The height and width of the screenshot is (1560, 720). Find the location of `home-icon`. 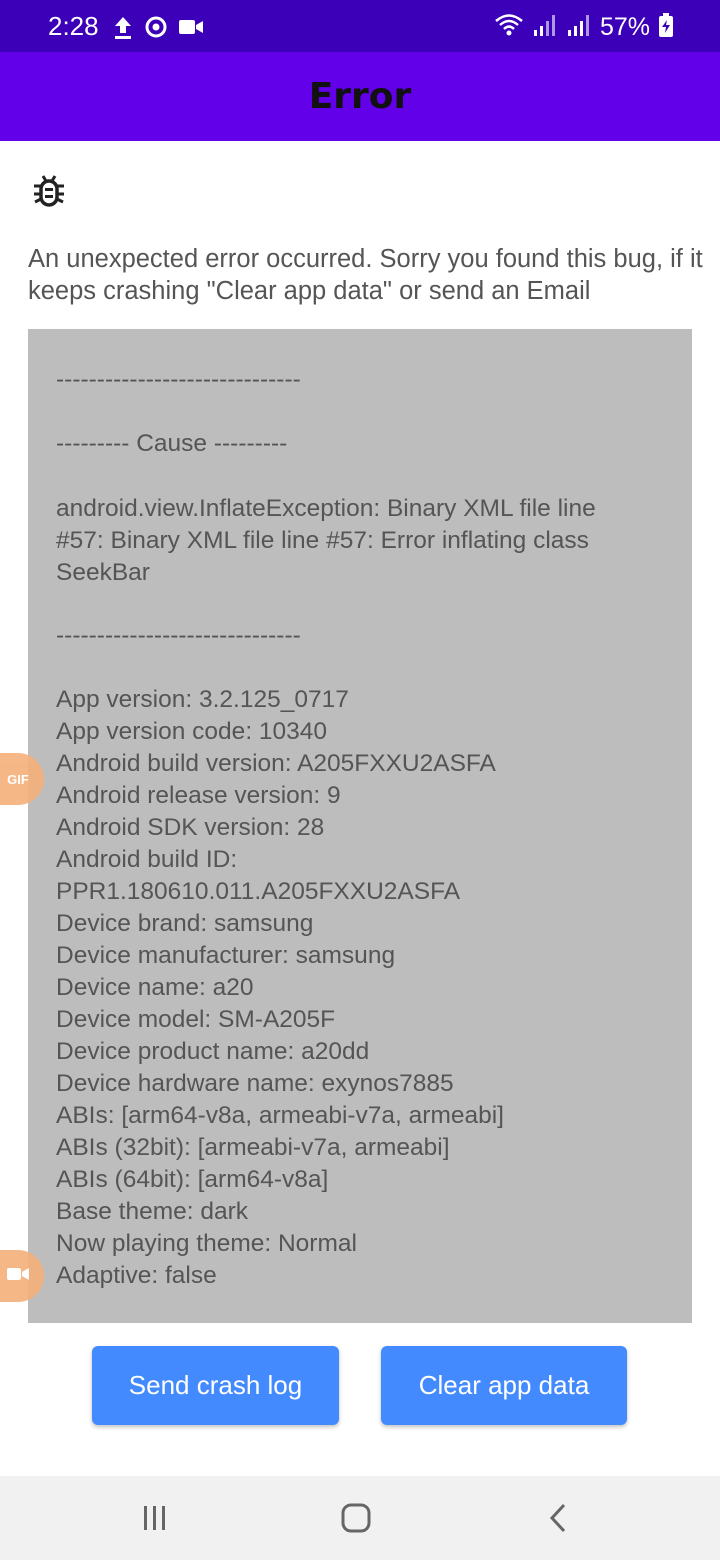

home-icon is located at coordinates (356, 1518).